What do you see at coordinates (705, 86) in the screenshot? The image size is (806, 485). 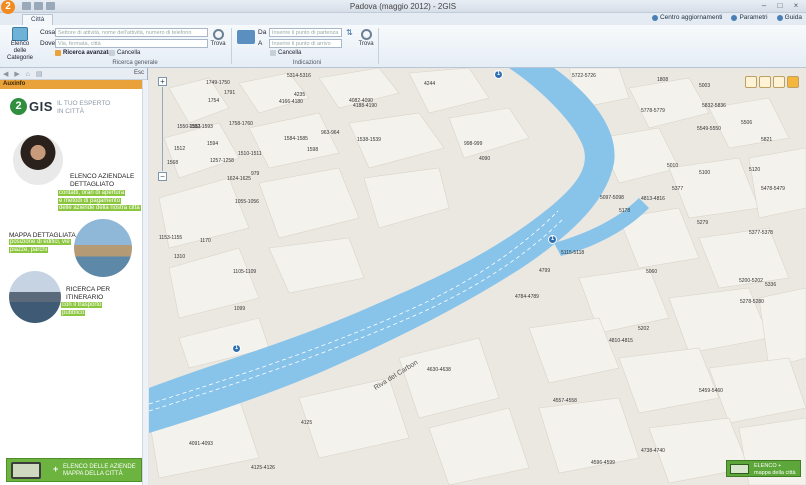 I see `building-number-label: 5003` at bounding box center [705, 86].